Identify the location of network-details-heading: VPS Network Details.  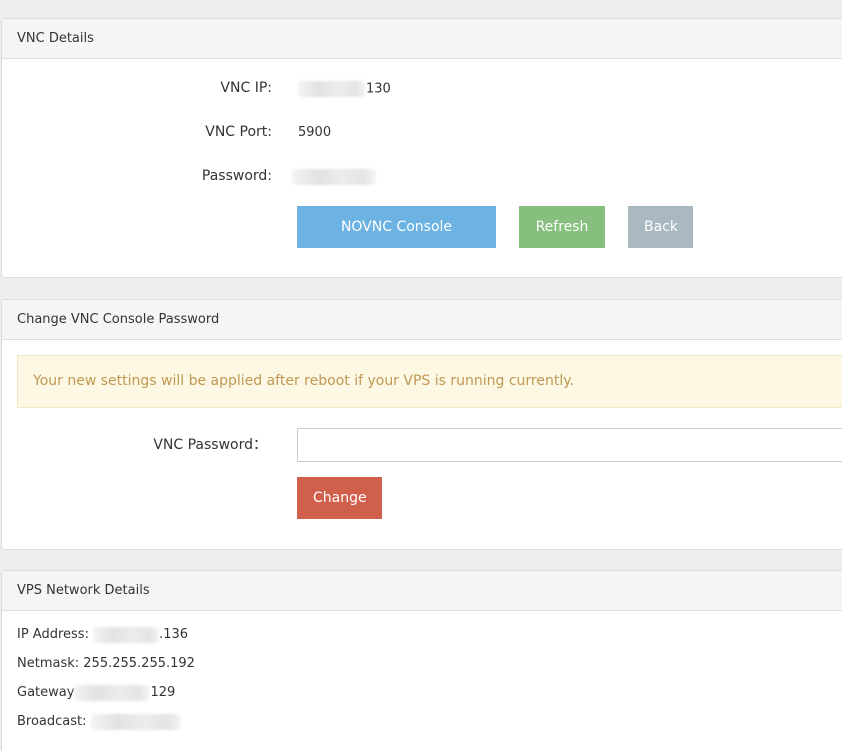
(422, 591).